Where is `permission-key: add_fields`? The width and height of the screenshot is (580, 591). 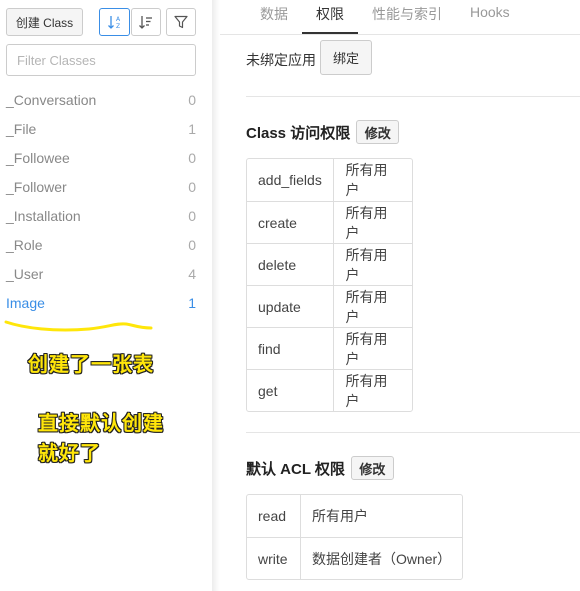 permission-key: add_fields is located at coordinates (291, 180).